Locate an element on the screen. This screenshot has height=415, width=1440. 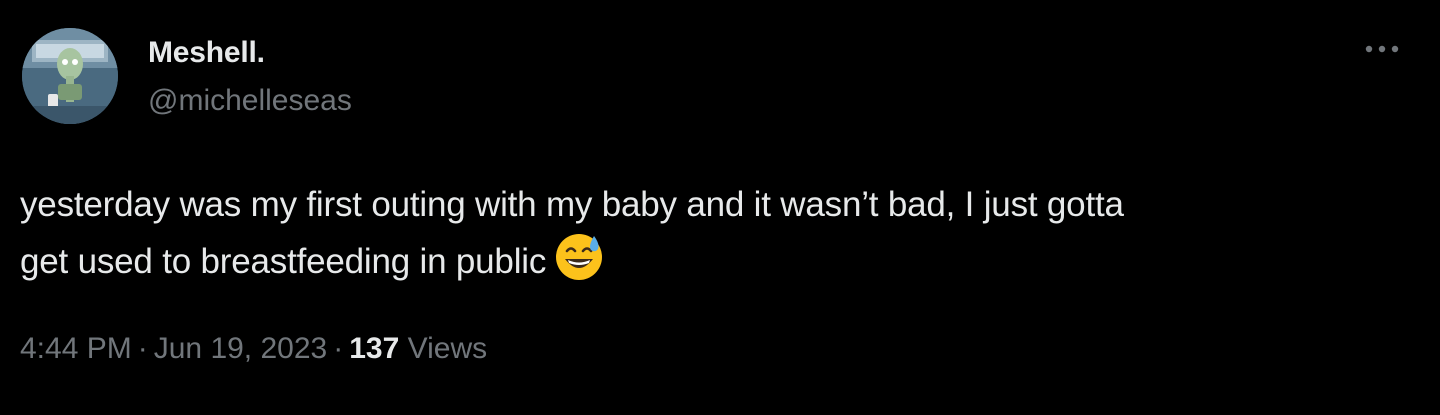
tweet-text-line-2-content: get used to breastfeeding in public is located at coordinates (283, 261).